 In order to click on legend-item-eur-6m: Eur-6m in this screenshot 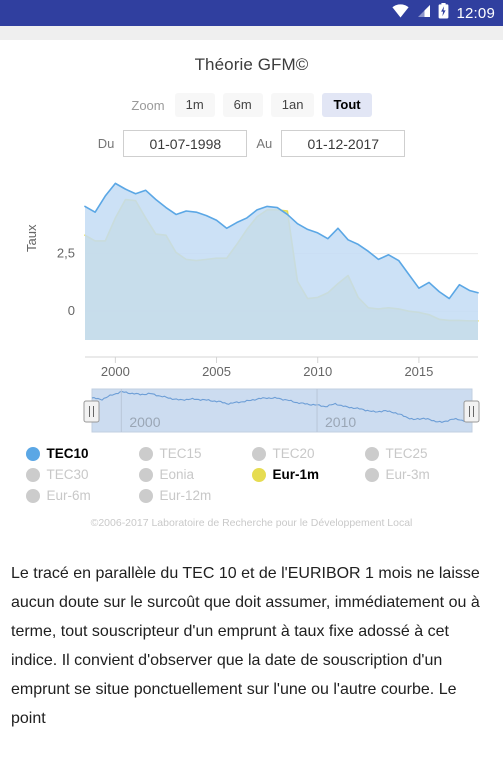, I will do `click(82, 495)`.